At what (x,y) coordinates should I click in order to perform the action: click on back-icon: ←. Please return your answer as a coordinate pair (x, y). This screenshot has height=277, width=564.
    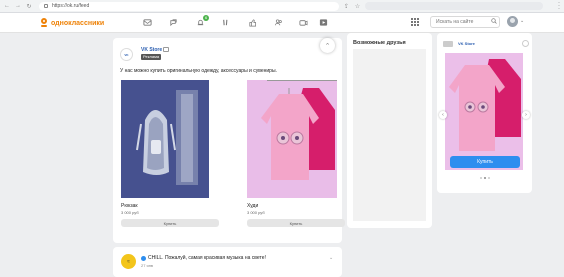
    Looking at the image, I should click on (7, 6).